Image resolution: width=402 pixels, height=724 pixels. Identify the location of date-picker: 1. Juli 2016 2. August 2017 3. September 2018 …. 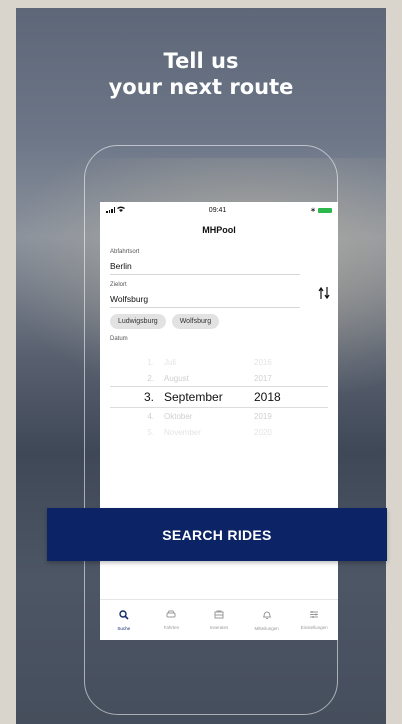
(219, 395).